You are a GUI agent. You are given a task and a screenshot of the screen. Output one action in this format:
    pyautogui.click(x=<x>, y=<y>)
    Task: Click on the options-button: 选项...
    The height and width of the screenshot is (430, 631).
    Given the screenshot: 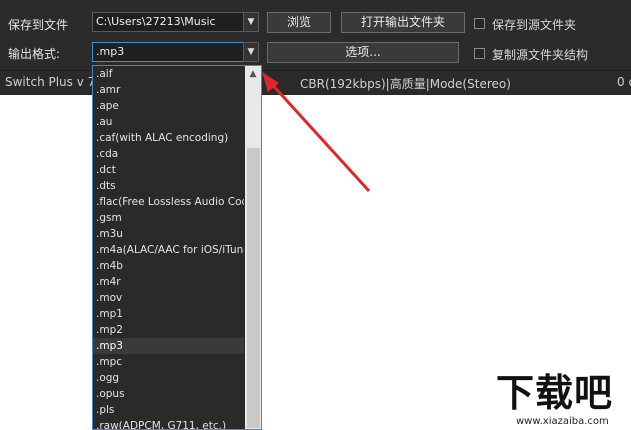 What is the action you would take?
    pyautogui.click(x=363, y=52)
    